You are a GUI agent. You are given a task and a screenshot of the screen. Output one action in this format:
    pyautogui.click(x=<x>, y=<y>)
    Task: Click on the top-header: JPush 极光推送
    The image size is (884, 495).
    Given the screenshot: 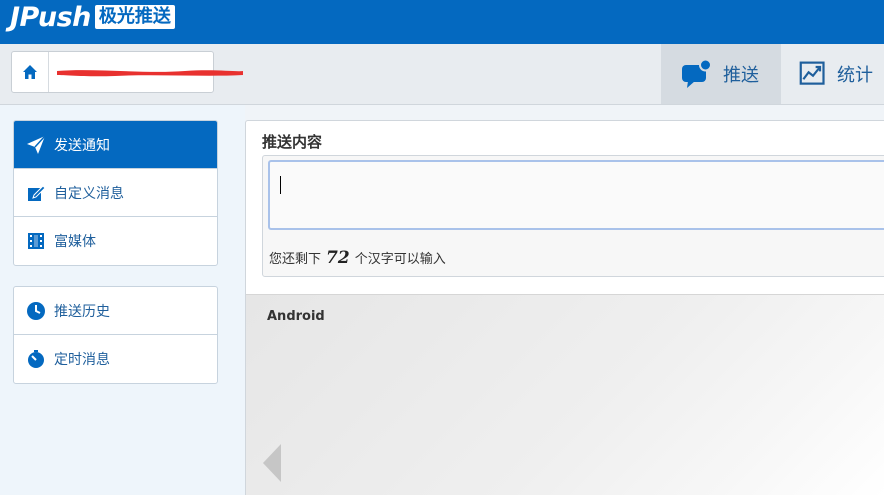 What is the action you would take?
    pyautogui.click(x=442, y=22)
    